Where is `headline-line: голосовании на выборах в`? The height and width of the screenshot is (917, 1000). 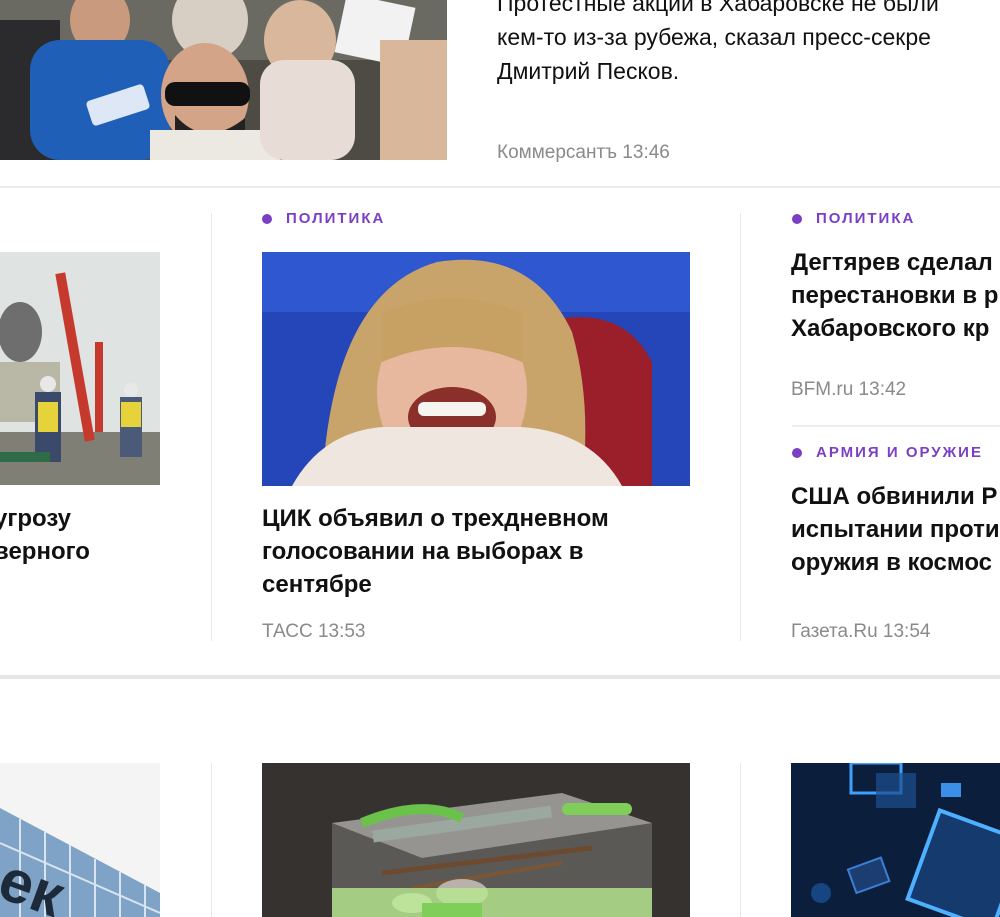 headline-line: голосовании на выборах в is located at coordinates (423, 551).